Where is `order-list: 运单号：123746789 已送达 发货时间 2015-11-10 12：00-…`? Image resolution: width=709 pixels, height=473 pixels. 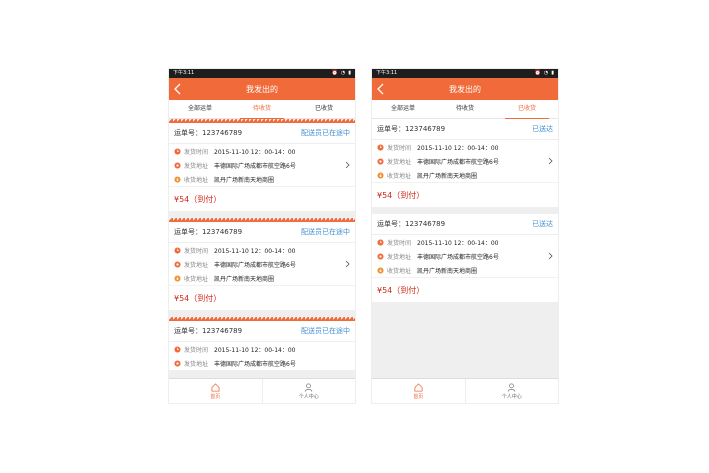
order-list: 运单号：123746789 已送达 发货时间 2015-11-10 12：00-… is located at coordinates (465, 249).